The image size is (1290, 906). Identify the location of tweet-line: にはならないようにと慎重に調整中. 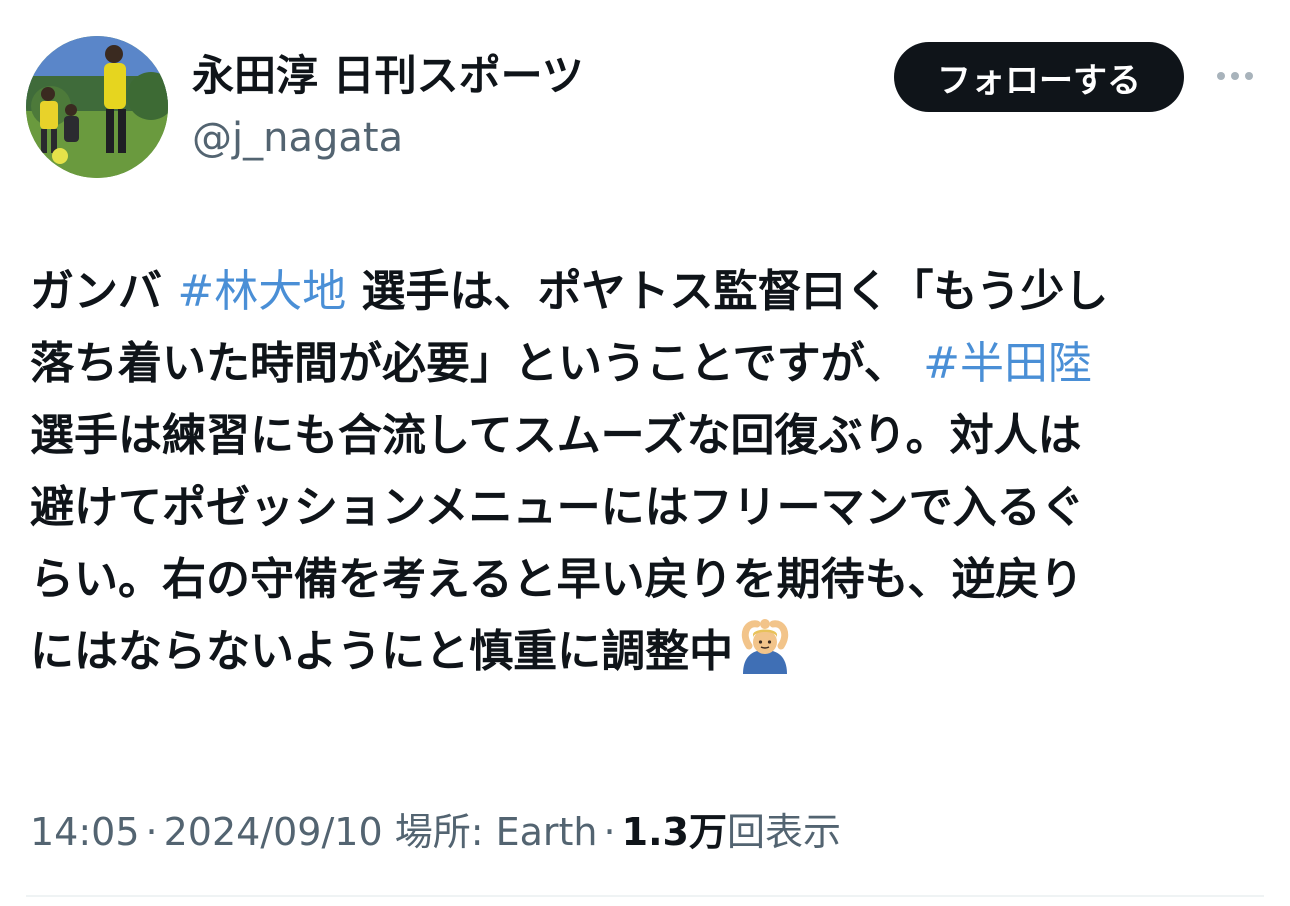
(650, 652).